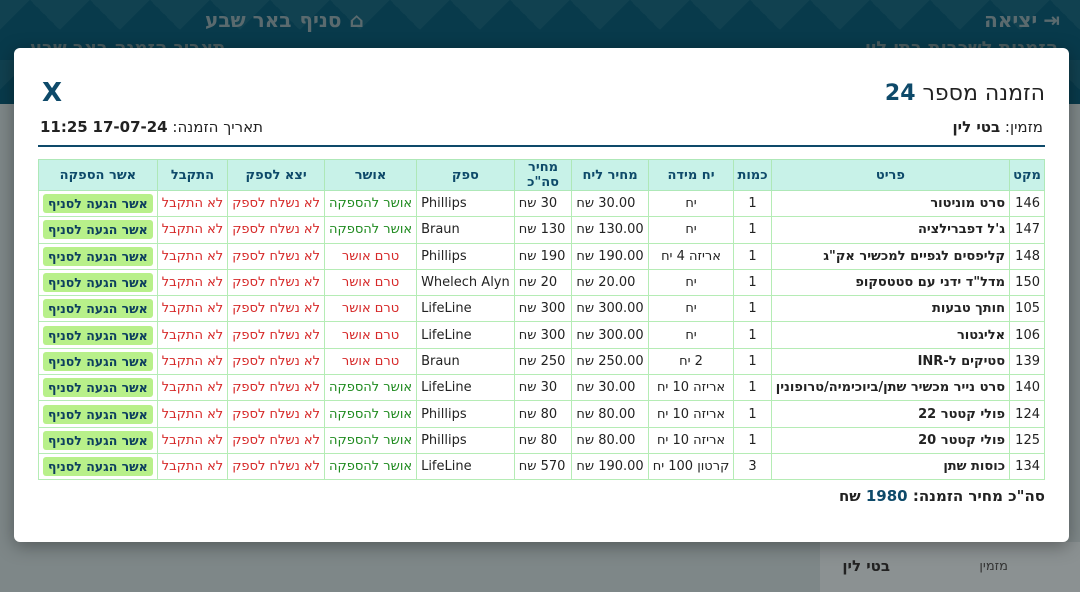 The height and width of the screenshot is (592, 1080). Describe the element at coordinates (1023, 127) in the screenshot. I see `orderer-label: מזמין:` at that location.